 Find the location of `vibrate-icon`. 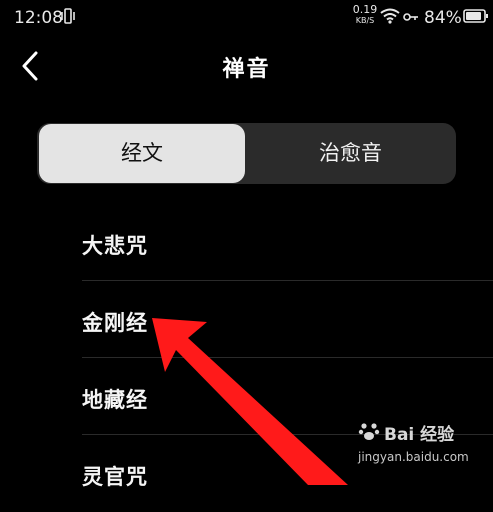

vibrate-icon is located at coordinates (68, 16).